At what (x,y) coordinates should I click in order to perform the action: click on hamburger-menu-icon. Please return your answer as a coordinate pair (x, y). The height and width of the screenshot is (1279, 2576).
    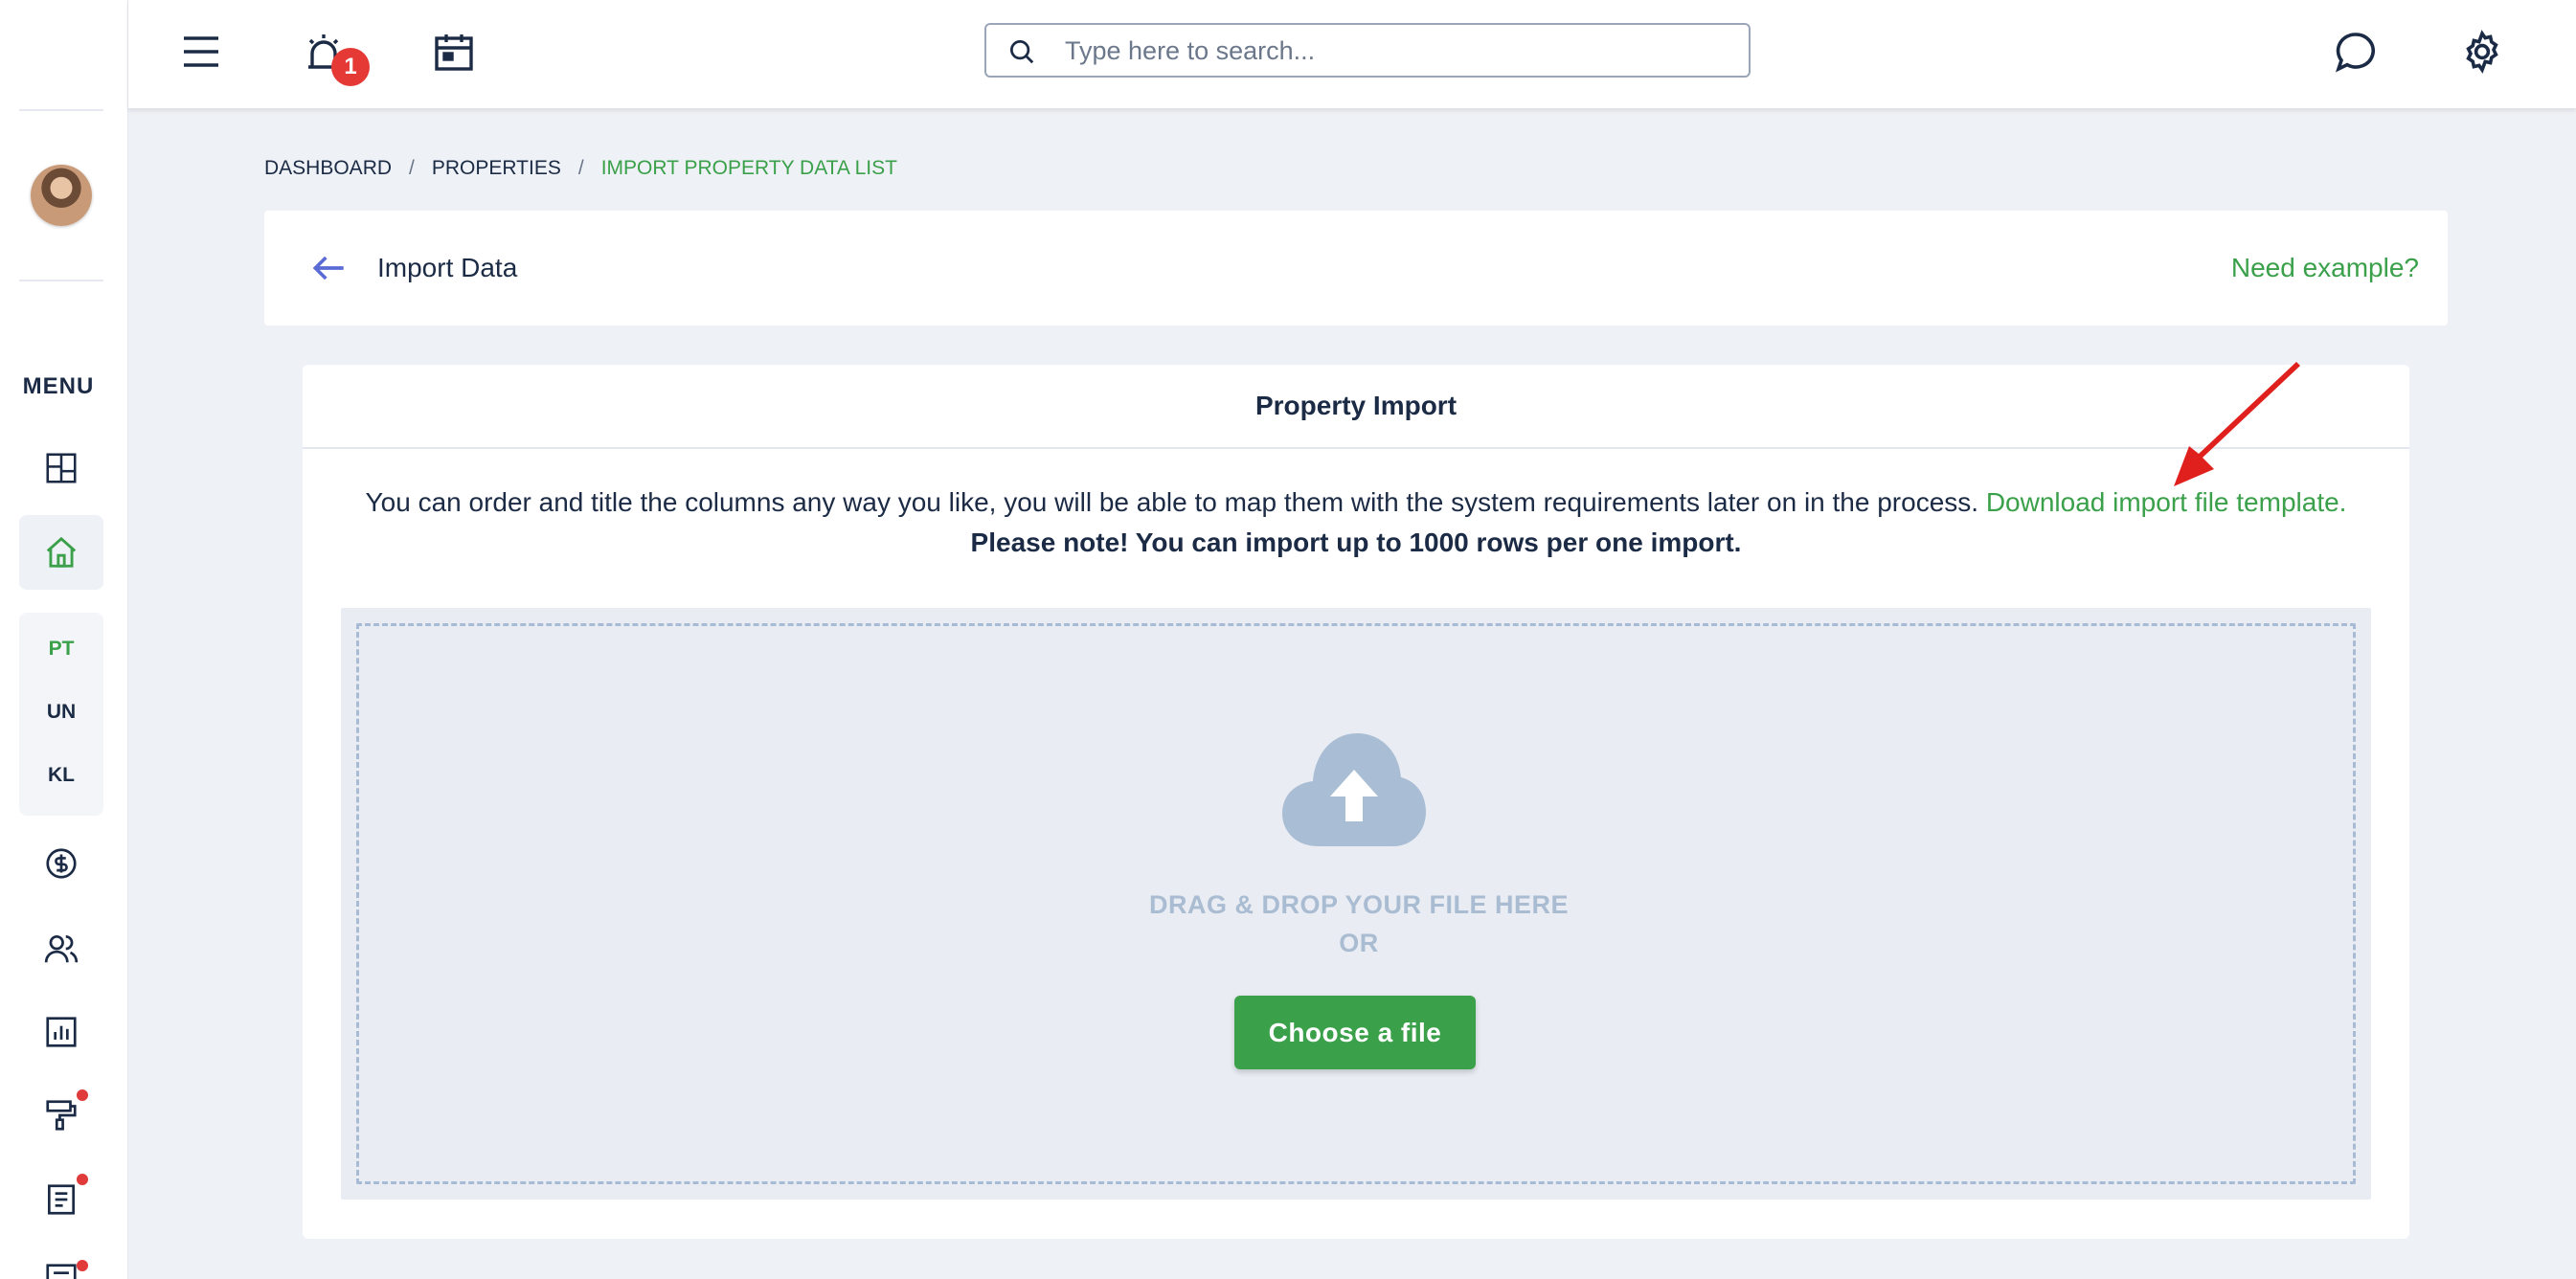
    Looking at the image, I should click on (201, 51).